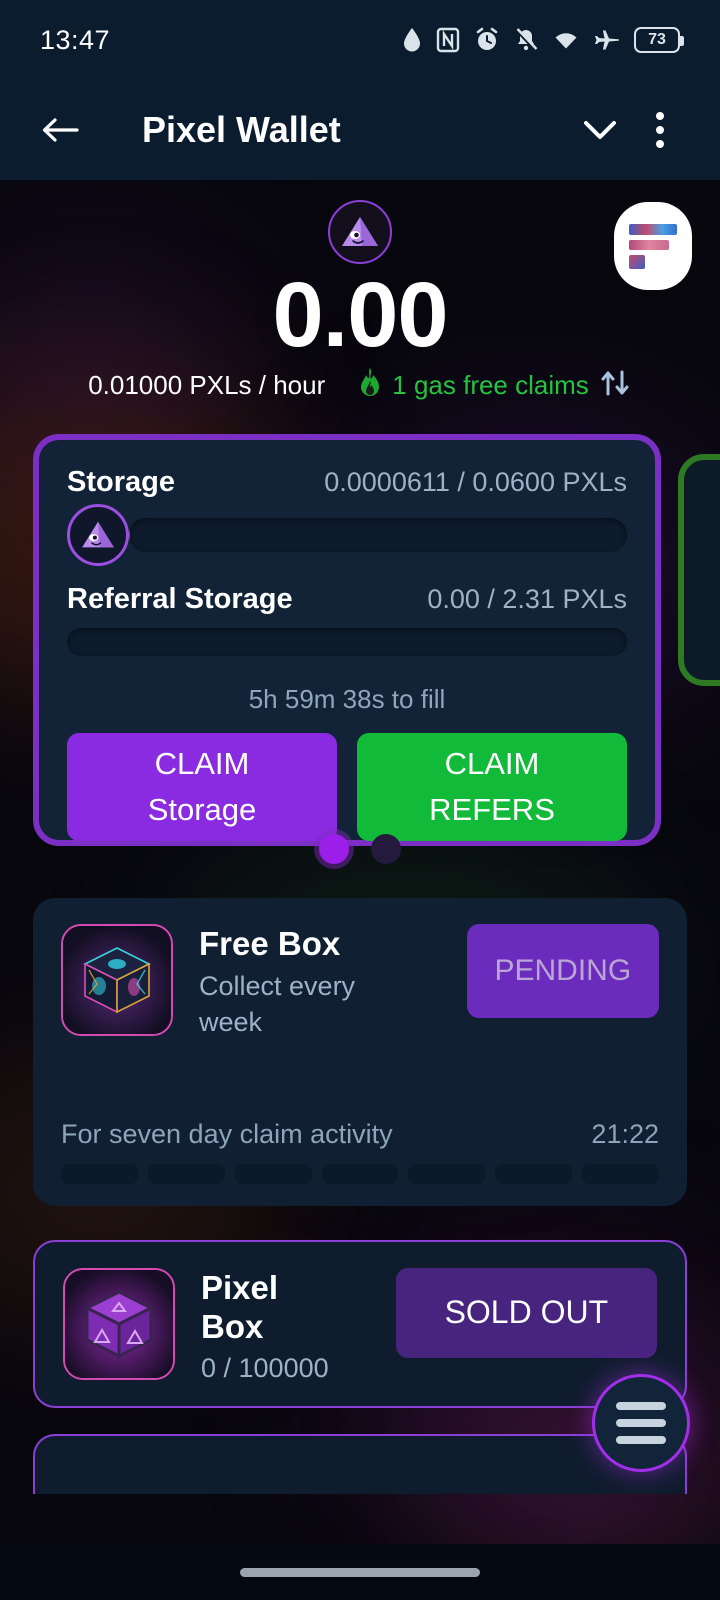 Image resolution: width=720 pixels, height=1600 pixels. I want to click on hourly-rate: 0.01000 PXLs / hour, so click(207, 385).